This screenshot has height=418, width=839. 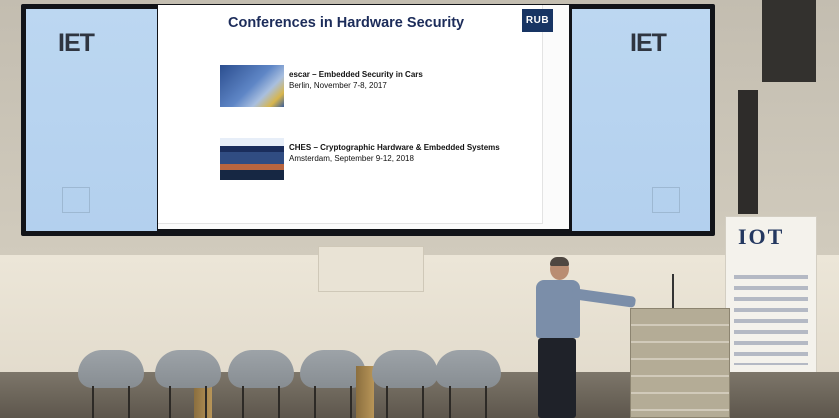 I want to click on banner-text-block, so click(x=771, y=320).